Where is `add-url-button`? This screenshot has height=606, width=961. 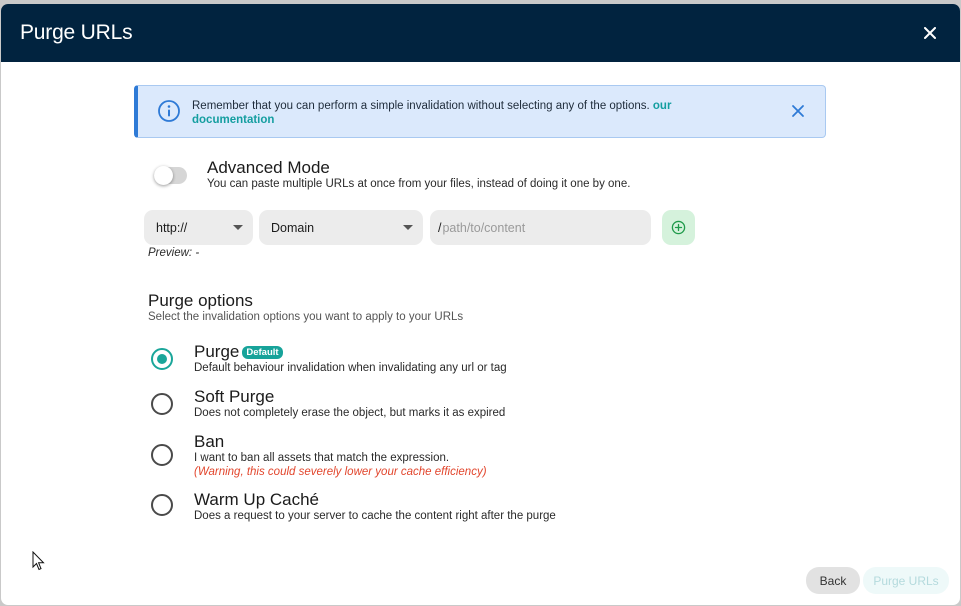
add-url-button is located at coordinates (678, 227).